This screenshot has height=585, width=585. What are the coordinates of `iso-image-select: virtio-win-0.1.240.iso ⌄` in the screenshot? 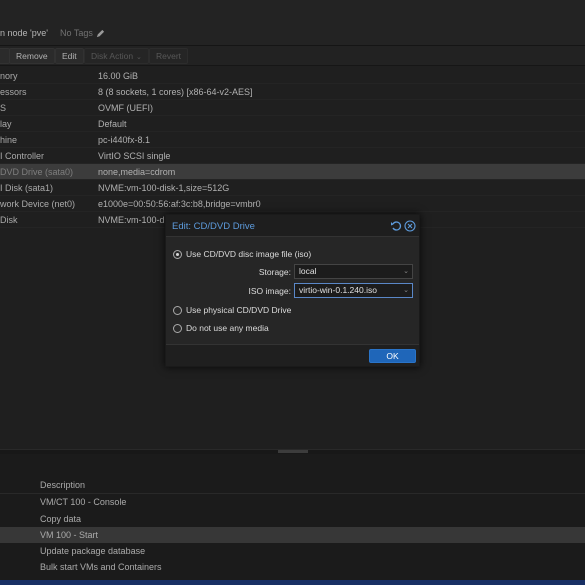 It's located at (353, 290).